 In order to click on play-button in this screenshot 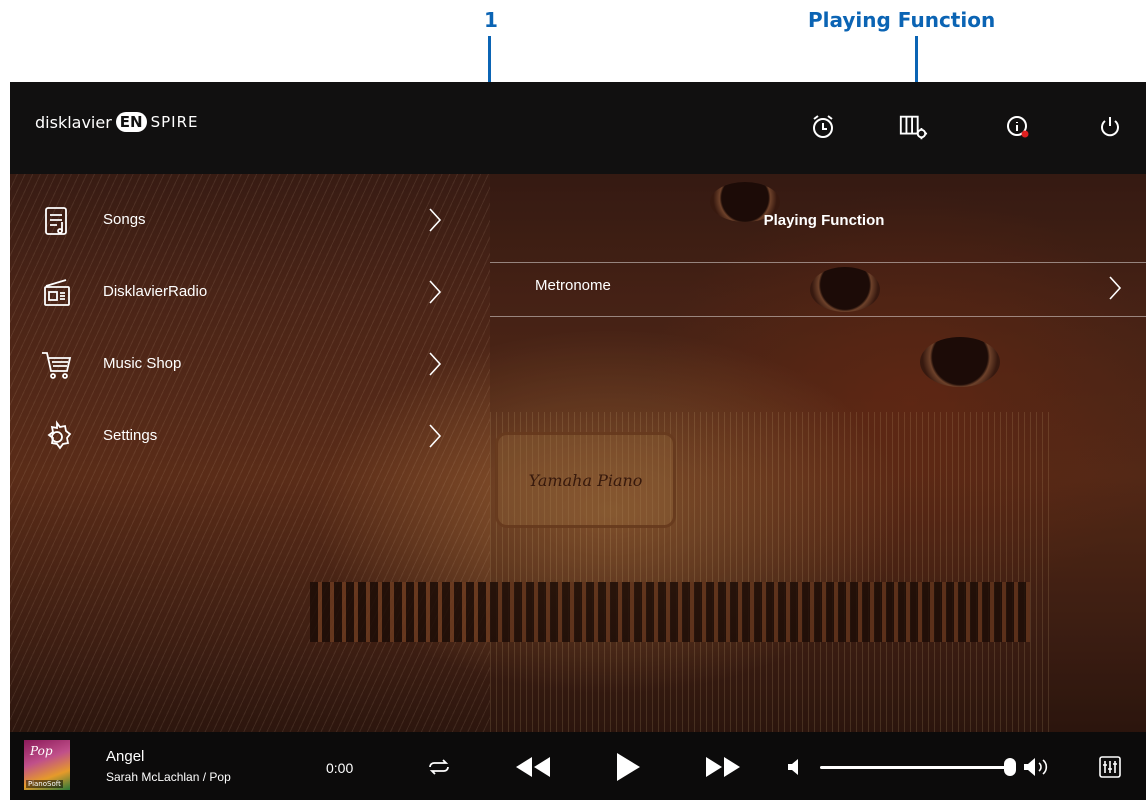, I will do `click(628, 767)`.